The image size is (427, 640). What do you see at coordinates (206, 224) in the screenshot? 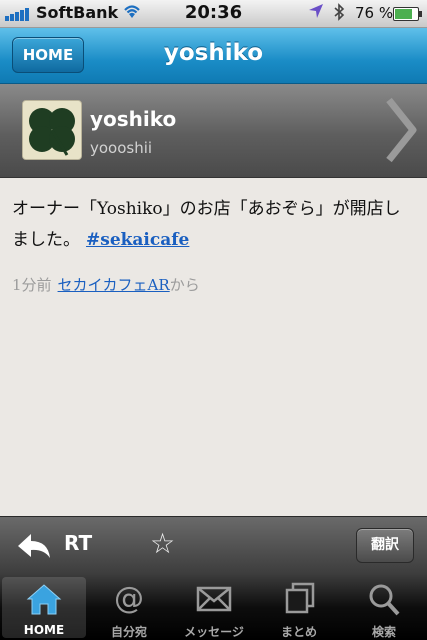
I see `tweet-message: オーナー「Yoshiko」のお店「あおぞら」が開店しました。` at bounding box center [206, 224].